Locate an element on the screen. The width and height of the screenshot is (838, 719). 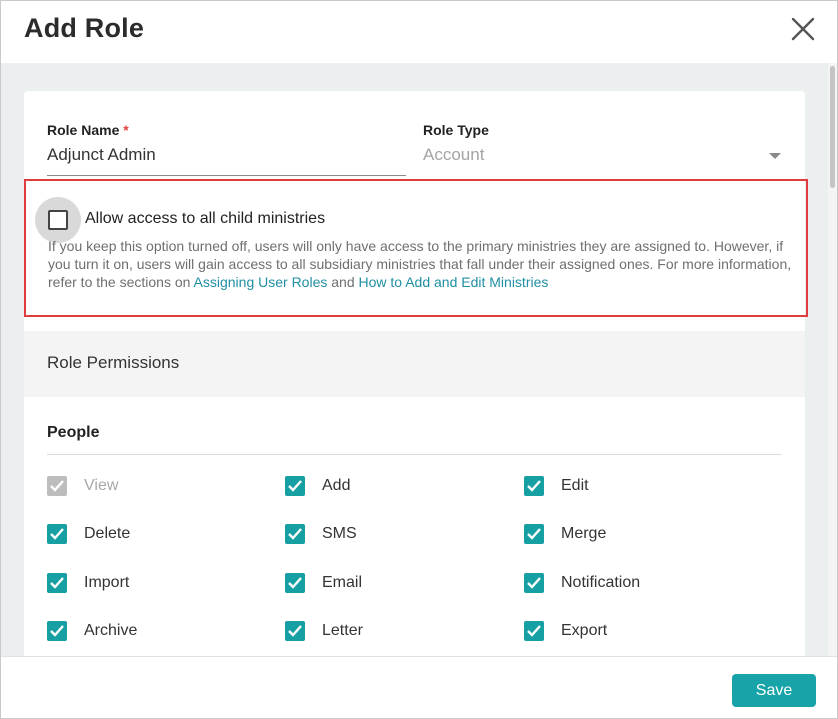
letter-checkbox is located at coordinates (295, 631).